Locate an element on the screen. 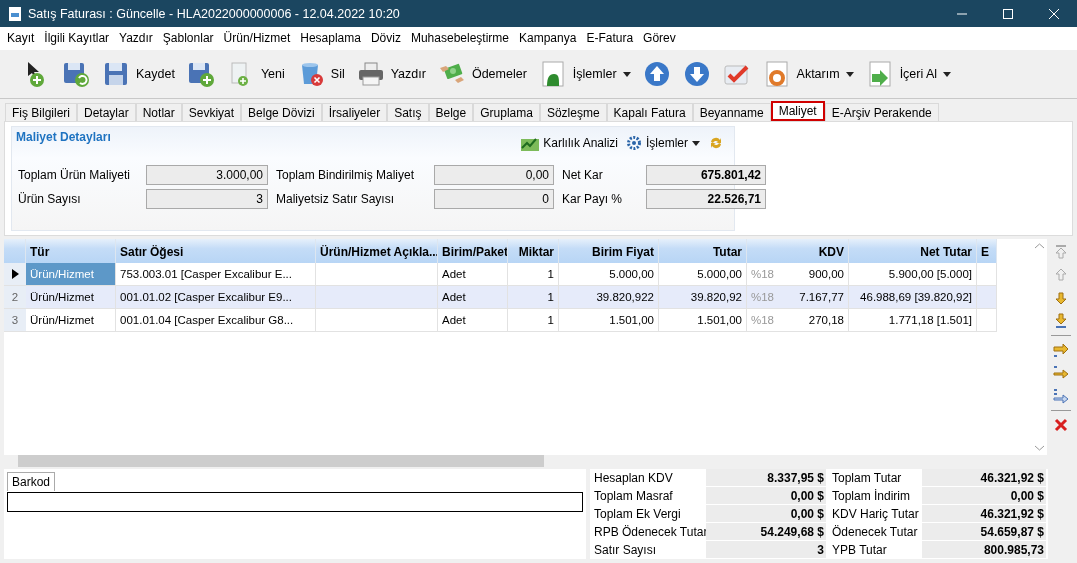  scroll-down-icon is located at coordinates (1039, 448).